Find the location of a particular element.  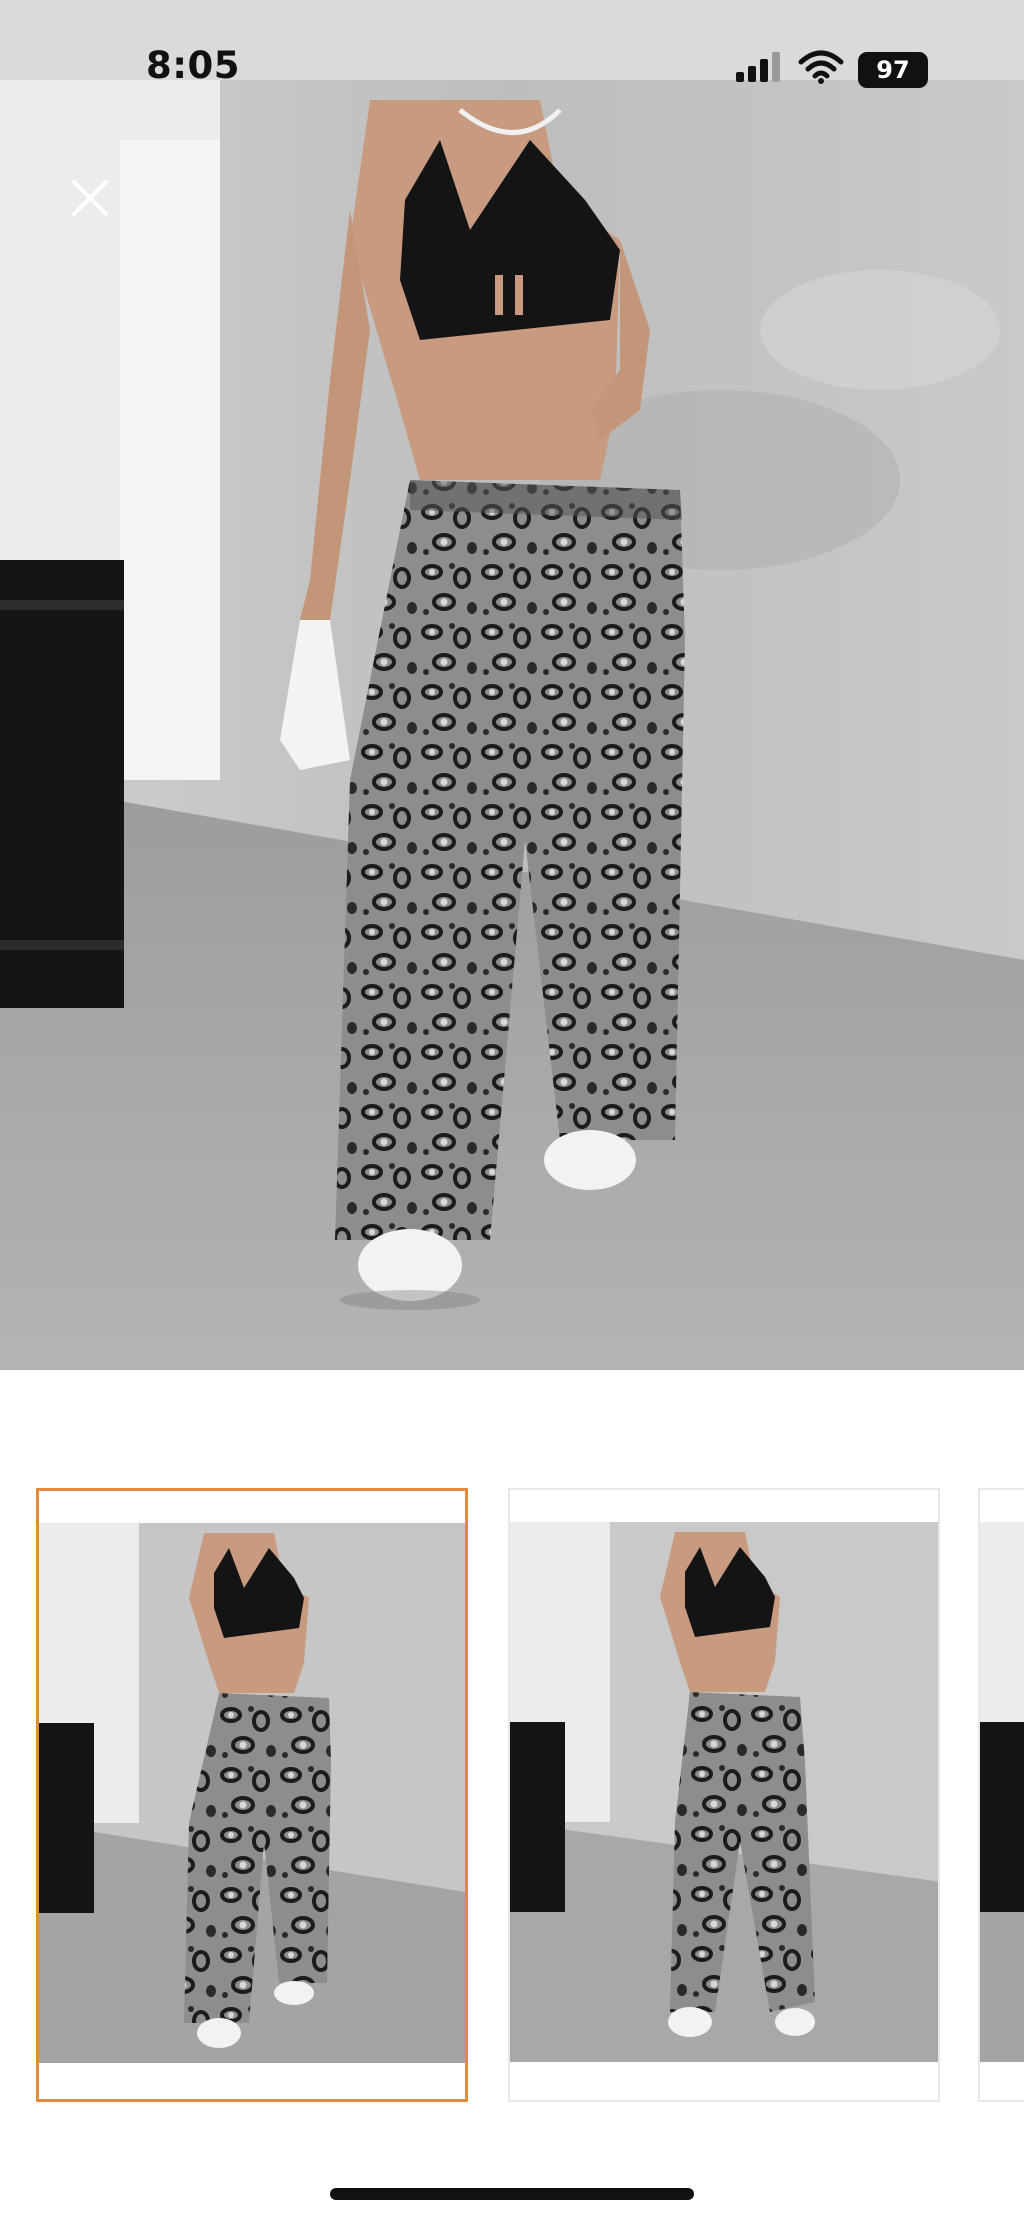

battery-level: 97 is located at coordinates (893, 69).